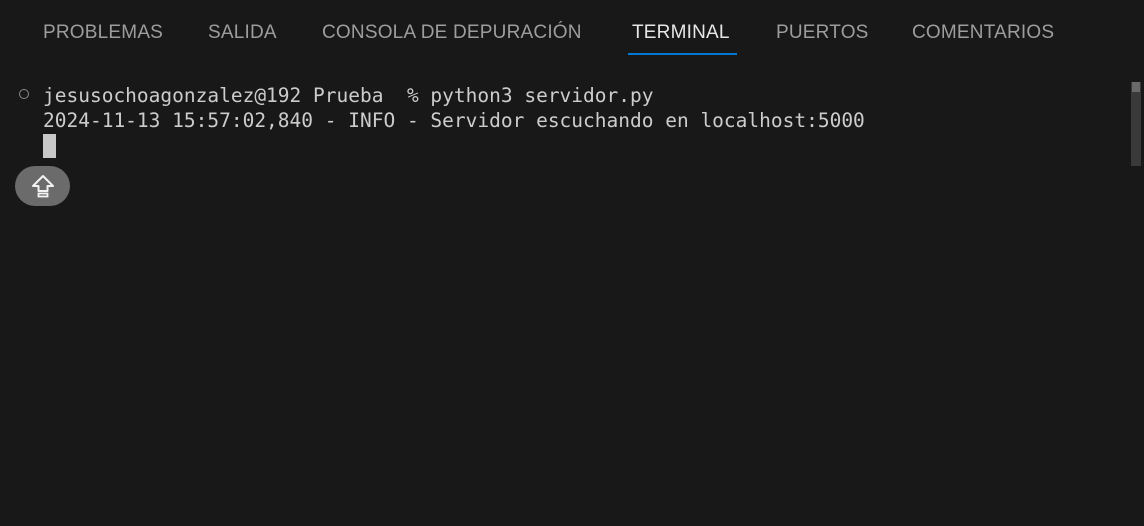 This screenshot has height=526, width=1144. What do you see at coordinates (1136, 124) in the screenshot?
I see `scrollbar-thumb` at bounding box center [1136, 124].